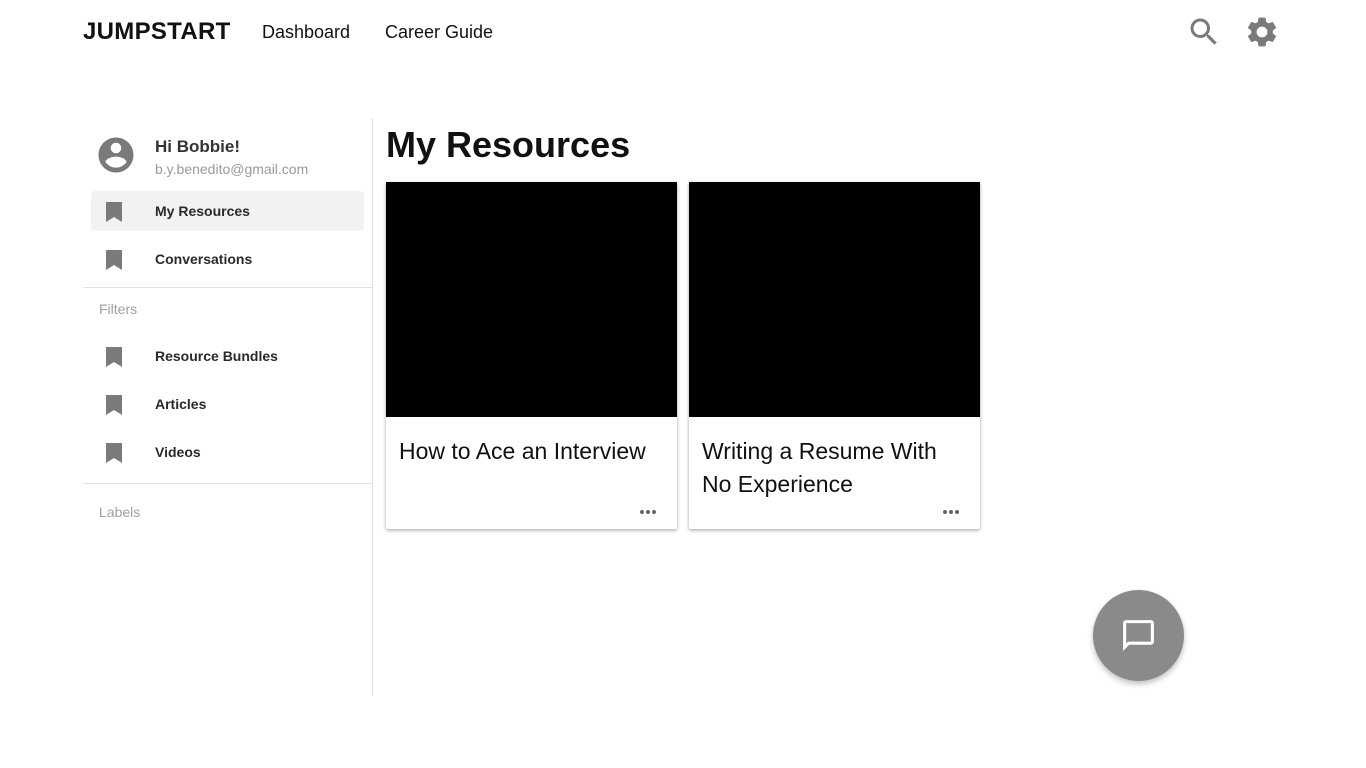 The width and height of the screenshot is (1366, 768). I want to click on card-title: Writing a Resume With No Experience, so click(837, 468).